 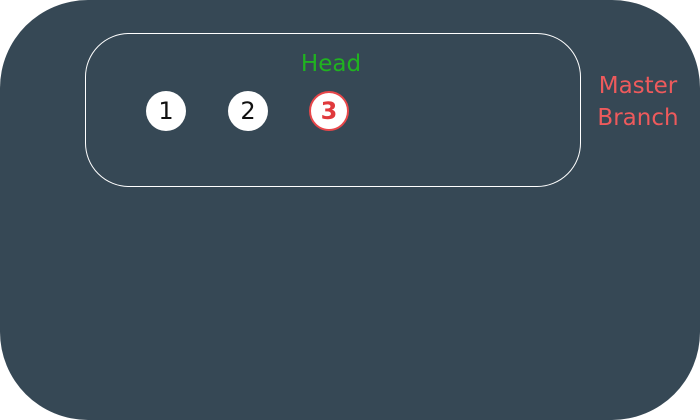 What do you see at coordinates (331, 64) in the screenshot?
I see `head-label: Head` at bounding box center [331, 64].